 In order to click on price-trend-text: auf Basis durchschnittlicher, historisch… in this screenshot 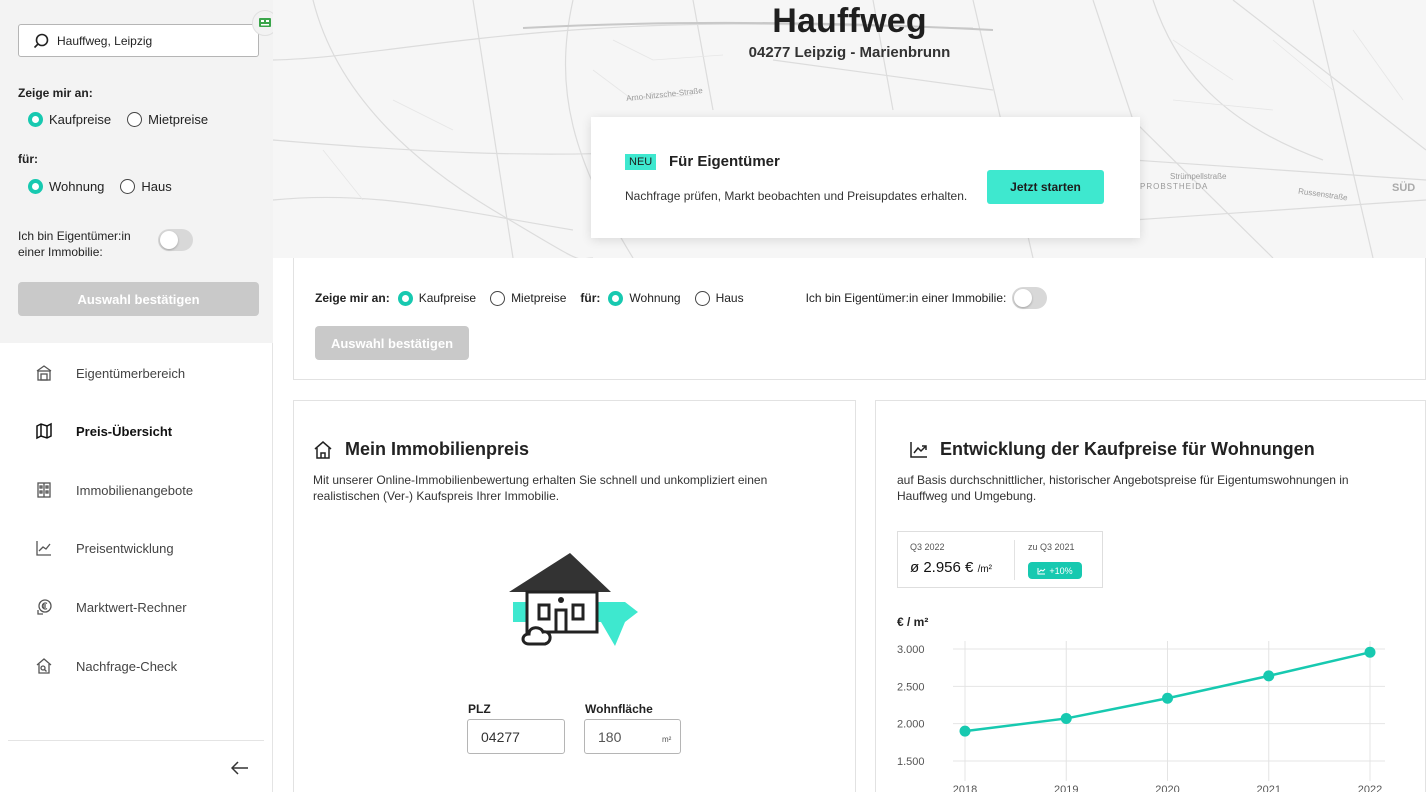, I will do `click(1123, 488)`.